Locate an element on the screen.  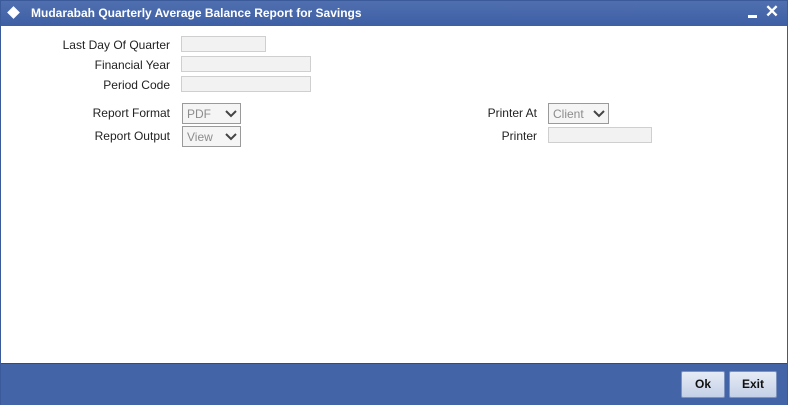
report-format-label: Report Format is located at coordinates (131, 113).